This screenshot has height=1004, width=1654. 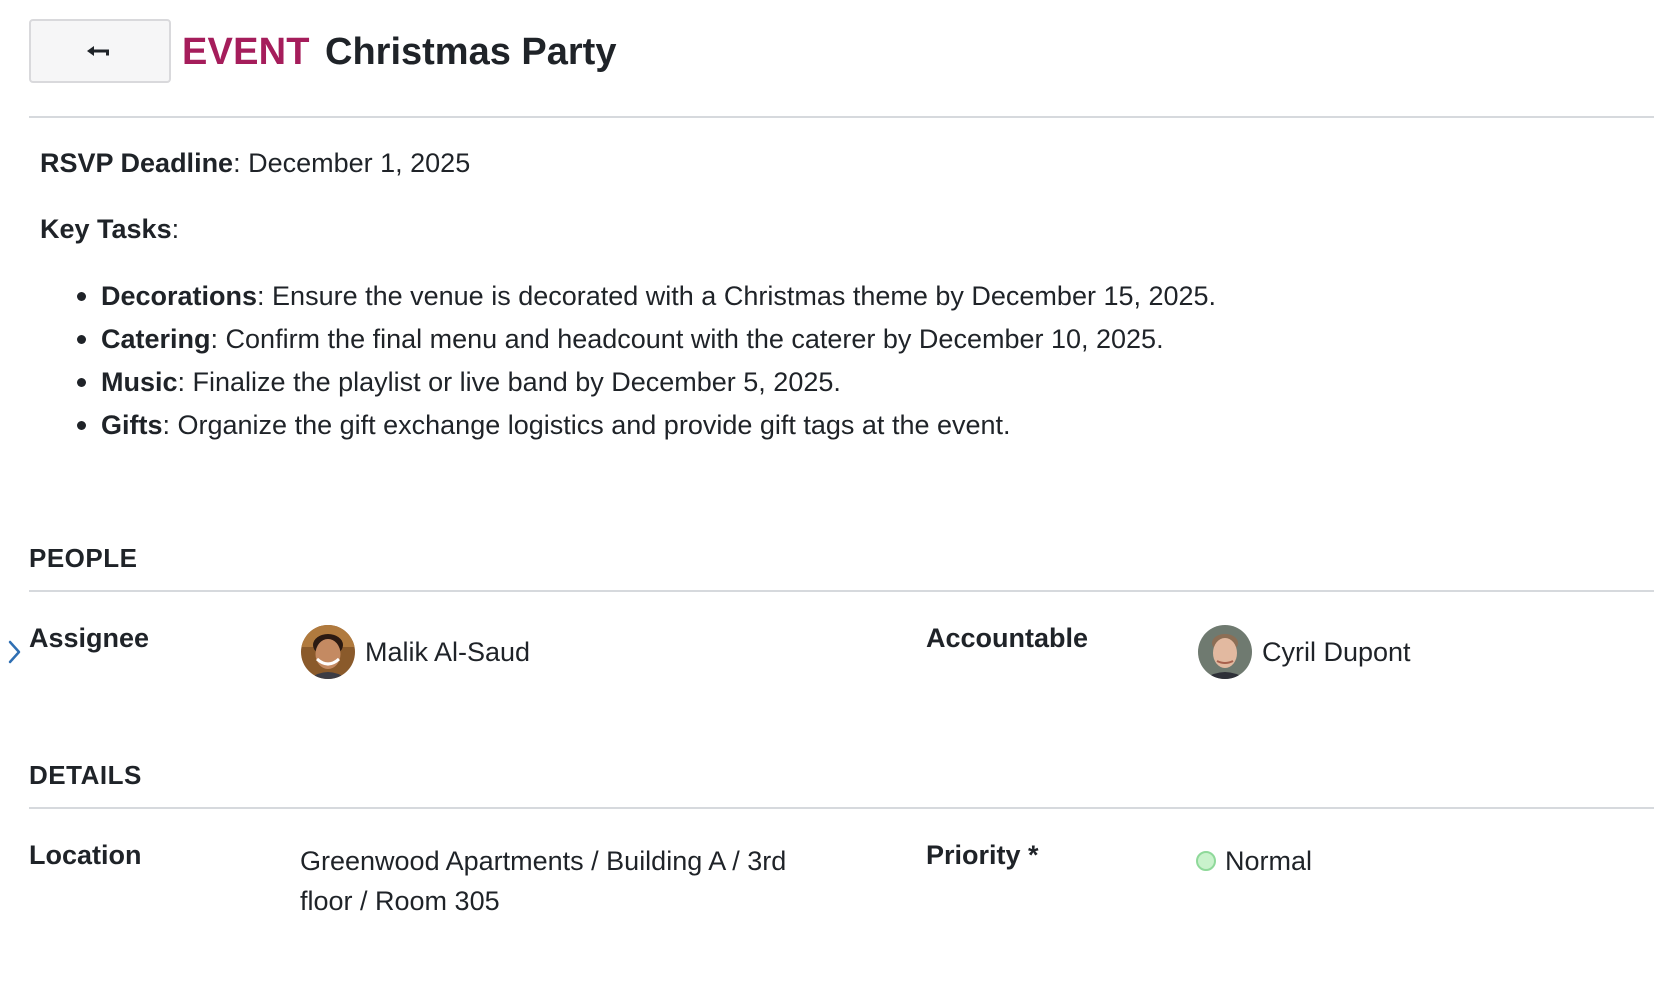 What do you see at coordinates (1269, 861) in the screenshot?
I see `priority-text: Normal` at bounding box center [1269, 861].